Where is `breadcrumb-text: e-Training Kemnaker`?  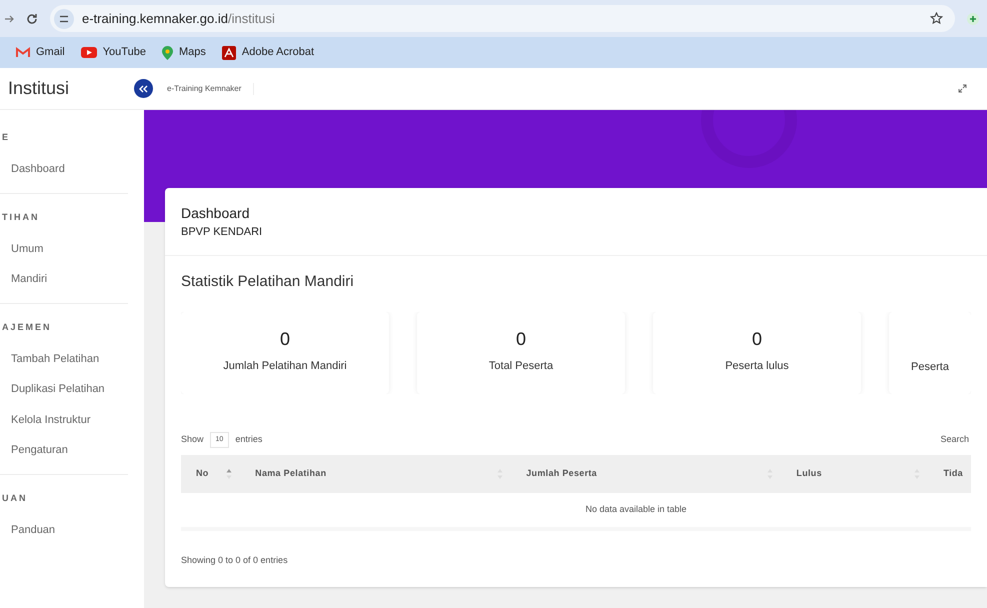
breadcrumb-text: e-Training Kemnaker is located at coordinates (210, 88).